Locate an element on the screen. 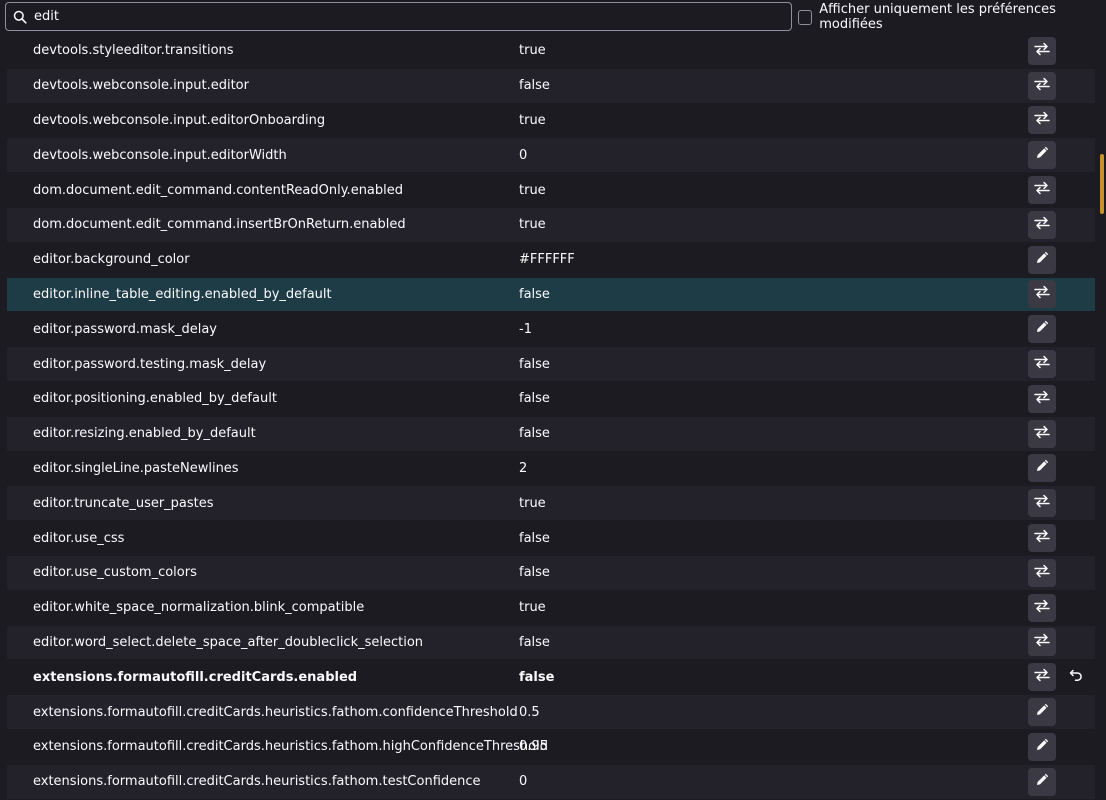 Image resolution: width=1106 pixels, height=800 pixels. search-box is located at coordinates (398, 16).